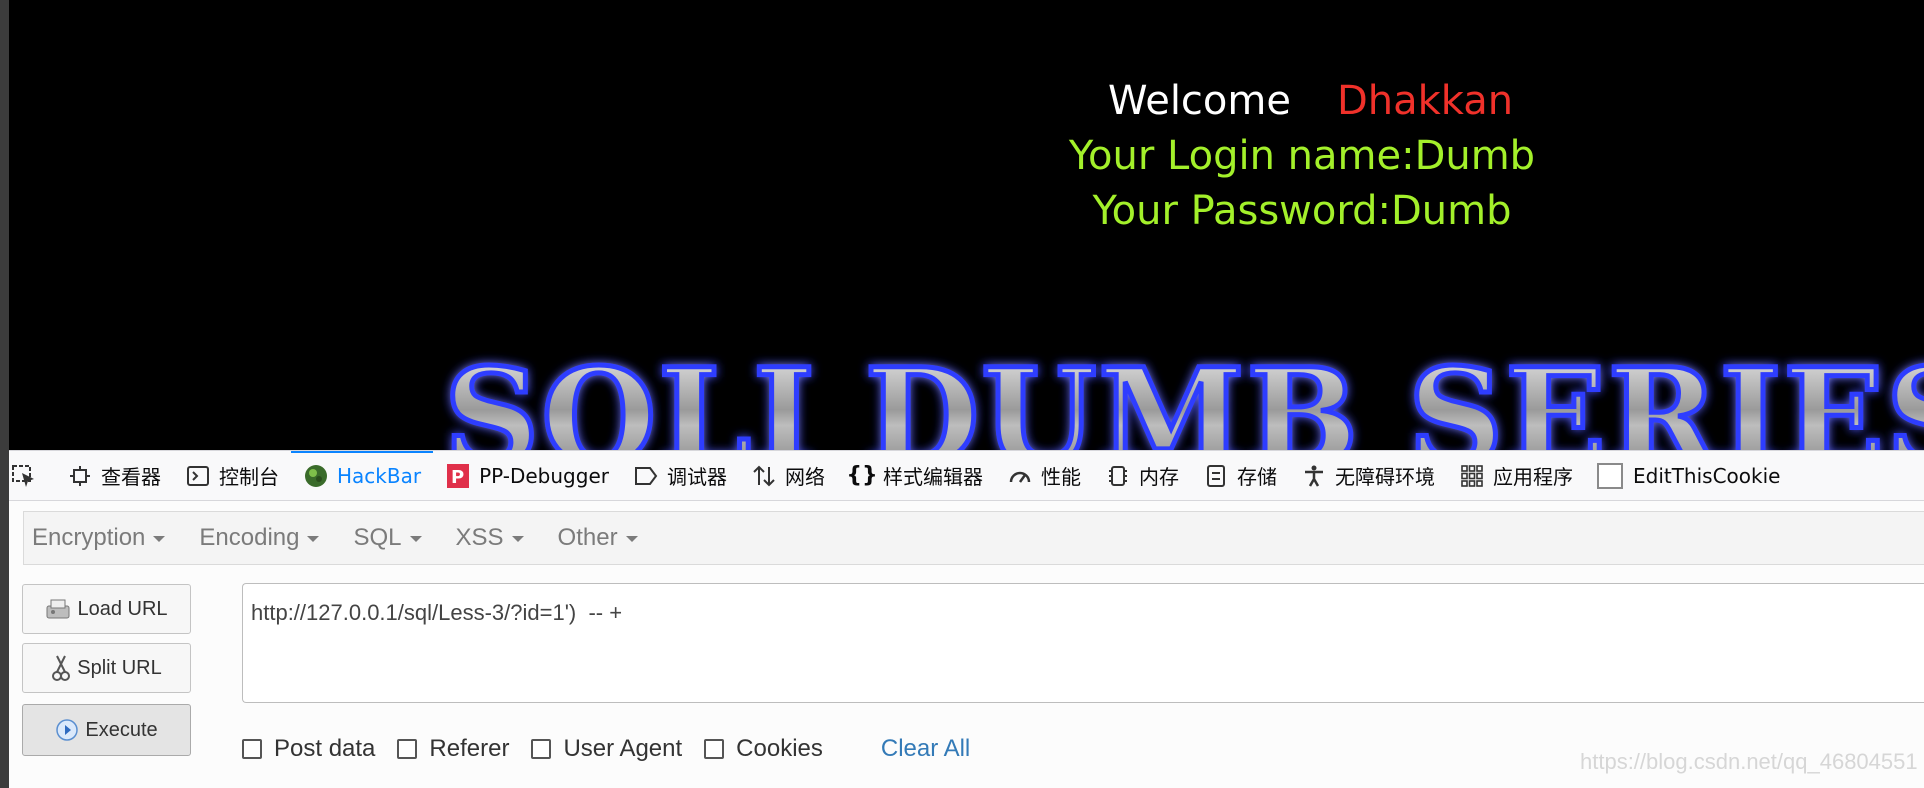  I want to click on tab-accessibility: 无障碍环境, so click(1368, 475).